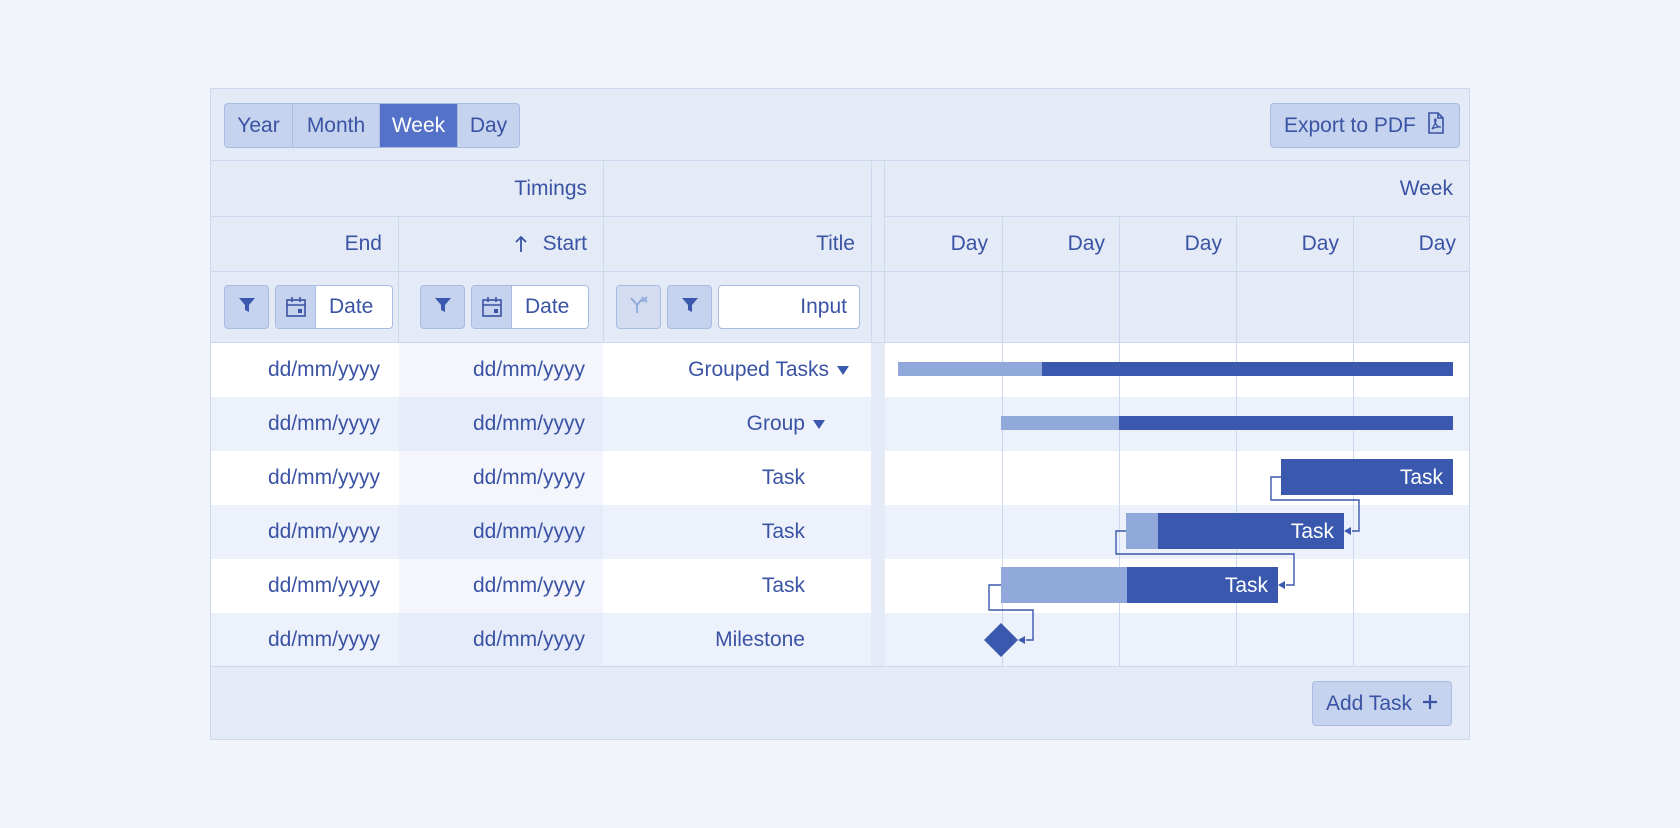 The height and width of the screenshot is (828, 1680). Describe the element at coordinates (336, 125) in the screenshot. I see `view-month-button: Month` at that location.